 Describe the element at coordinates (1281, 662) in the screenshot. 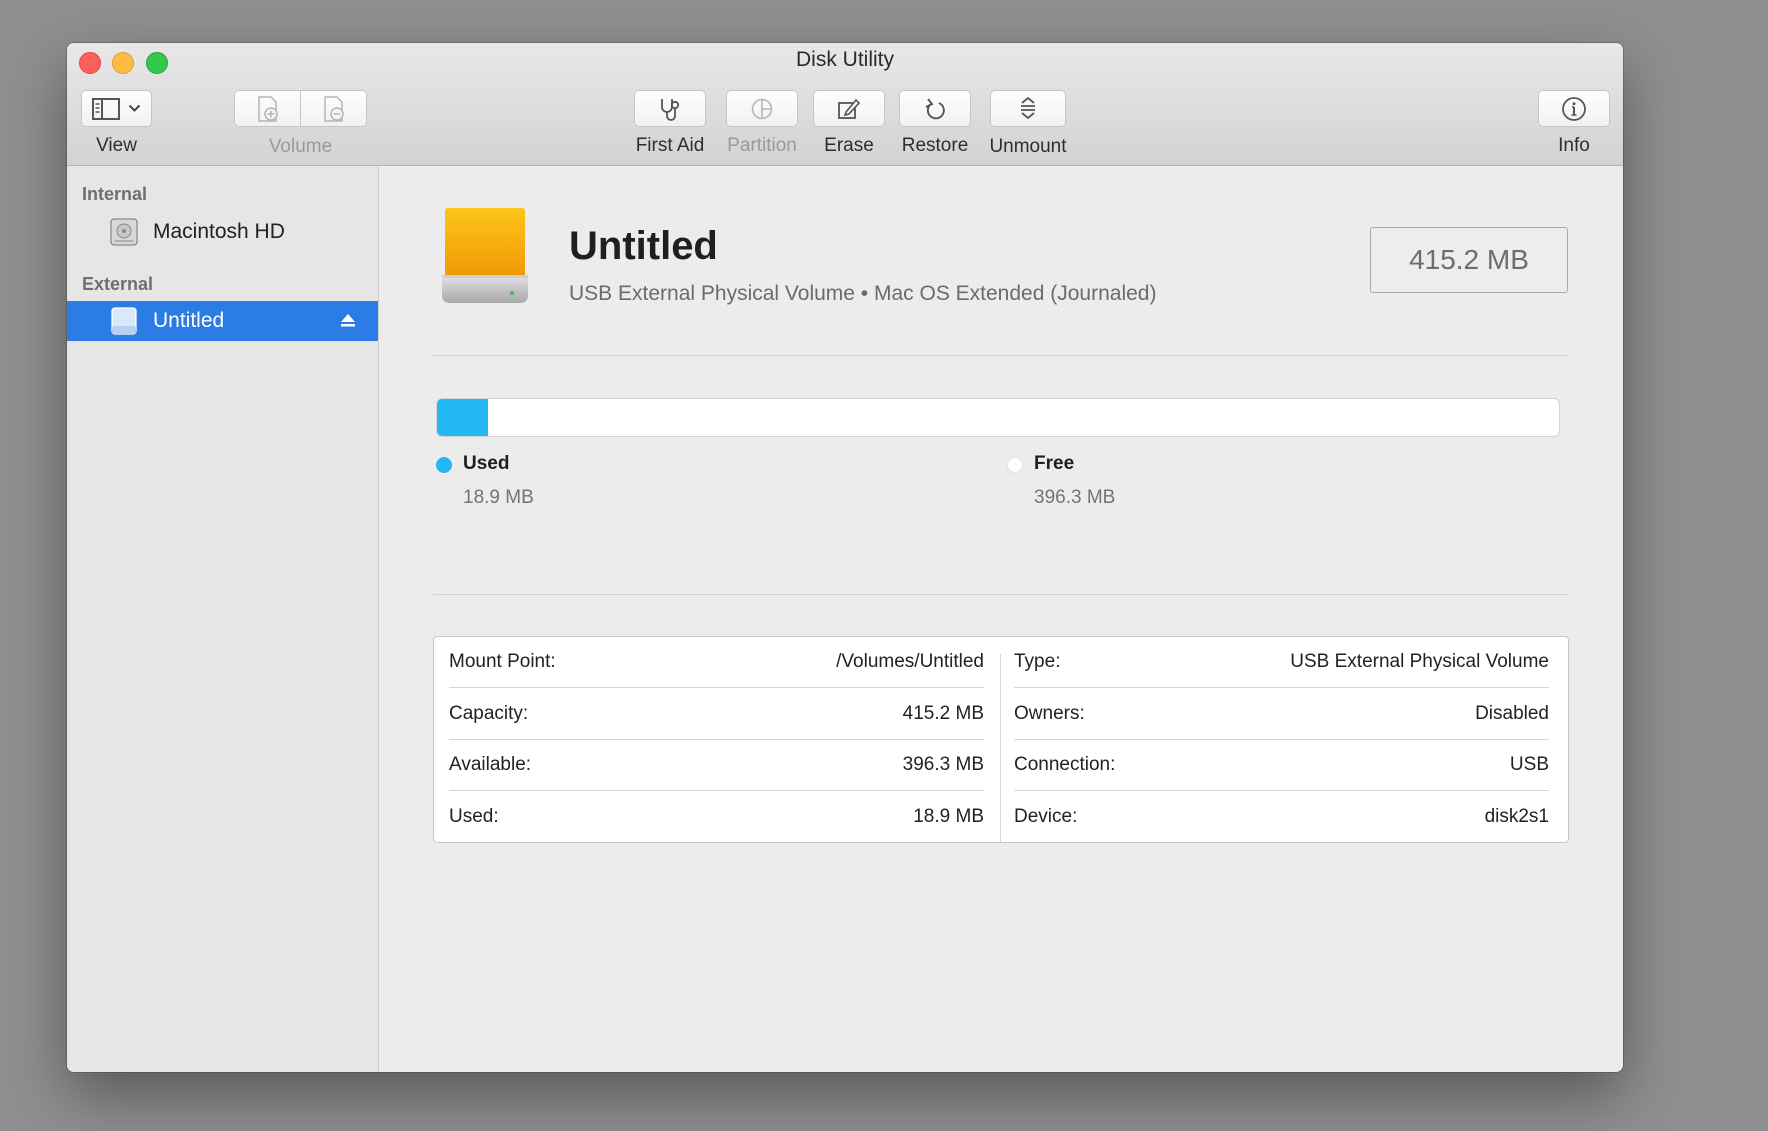

I see `info-row: Type: USB External Physical Volume` at that location.